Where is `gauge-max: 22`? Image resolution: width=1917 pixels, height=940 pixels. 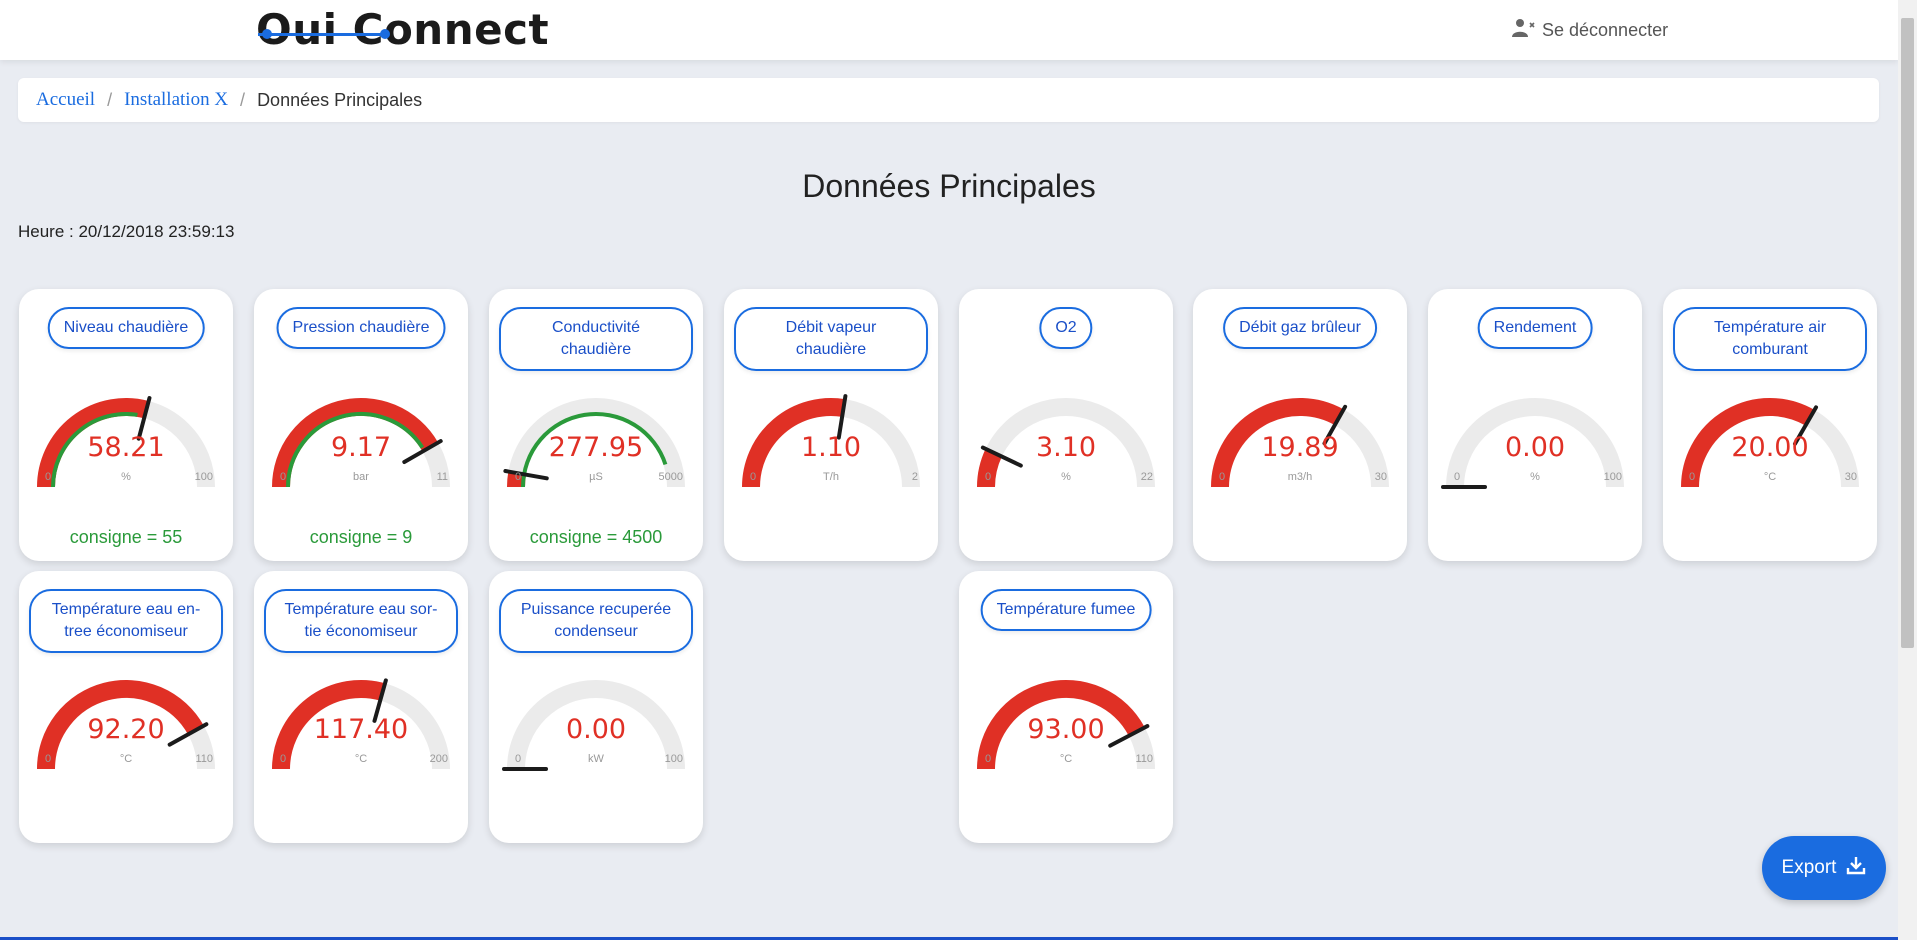
gauge-max: 22 is located at coordinates (1146, 477).